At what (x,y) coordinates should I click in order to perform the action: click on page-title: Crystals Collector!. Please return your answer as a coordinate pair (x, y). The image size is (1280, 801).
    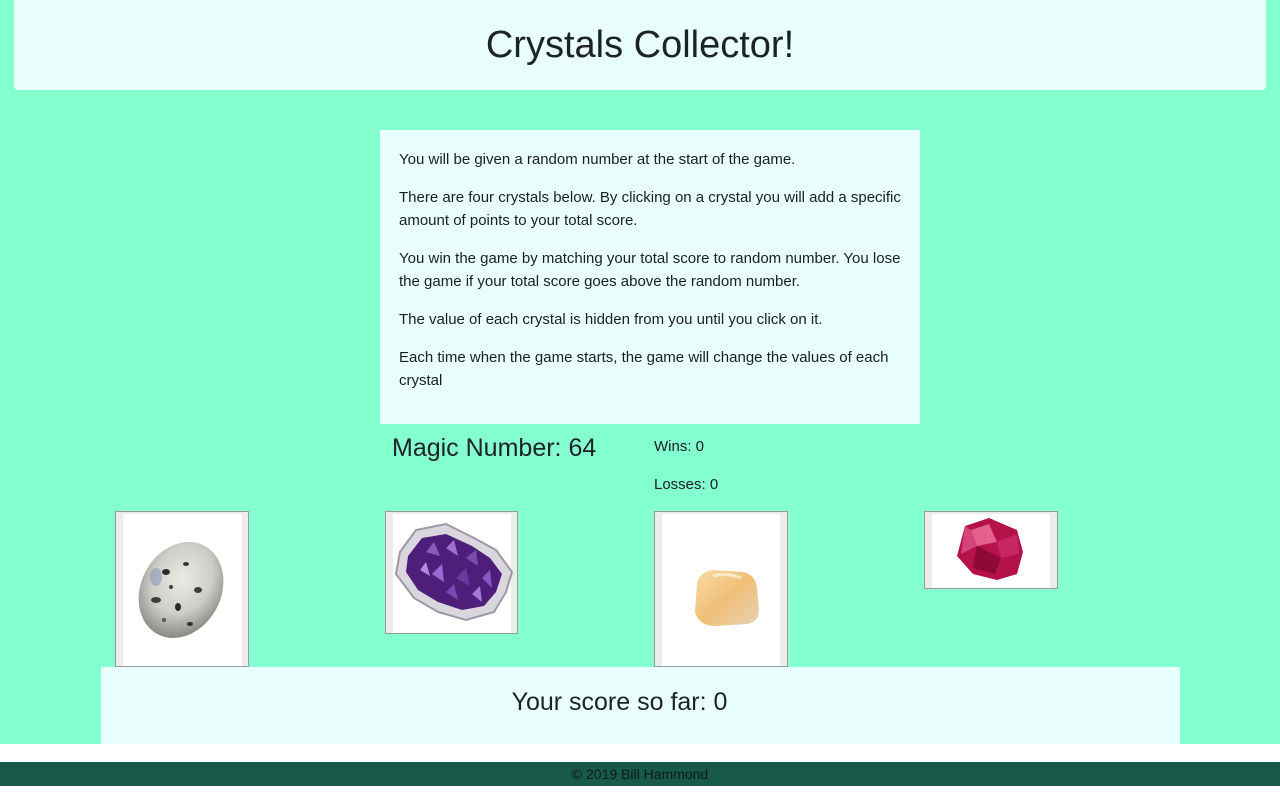
    Looking at the image, I should click on (640, 44).